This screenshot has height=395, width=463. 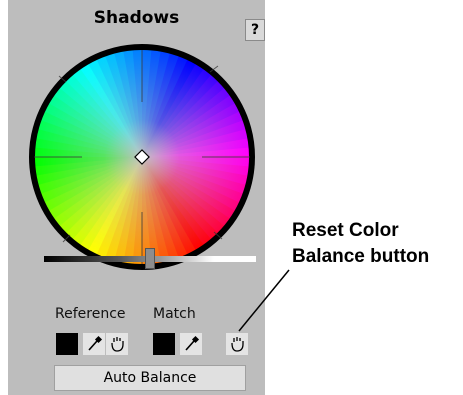 I want to click on callout-leader-line, so click(x=264, y=300).